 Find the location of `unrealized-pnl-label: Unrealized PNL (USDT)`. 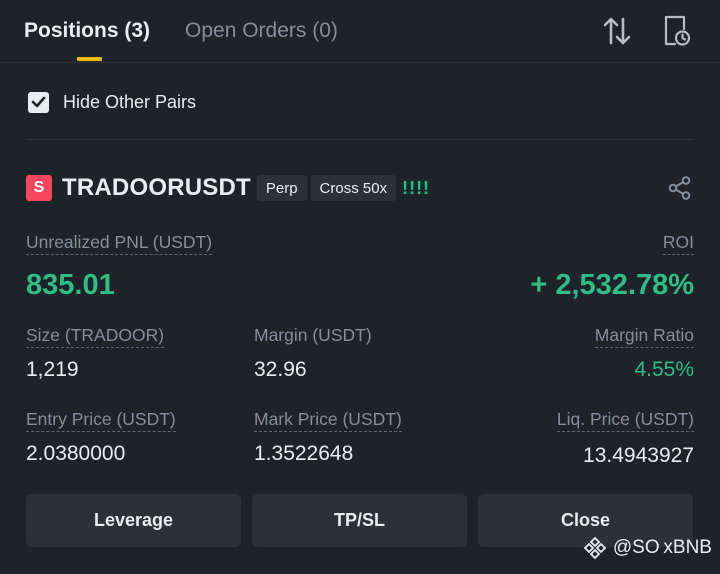

unrealized-pnl-label: Unrealized PNL (USDT) is located at coordinates (119, 243).